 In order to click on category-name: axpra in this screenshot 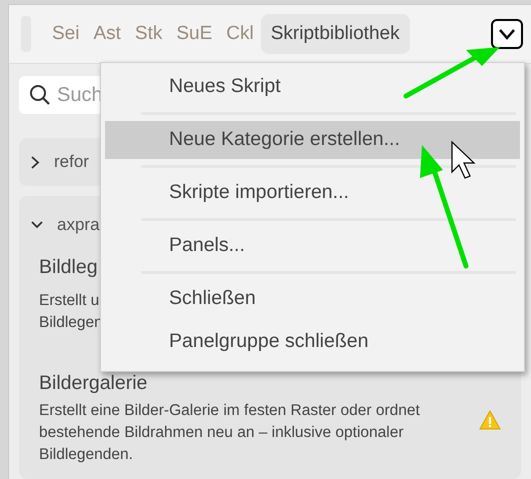, I will do `click(78, 225)`.